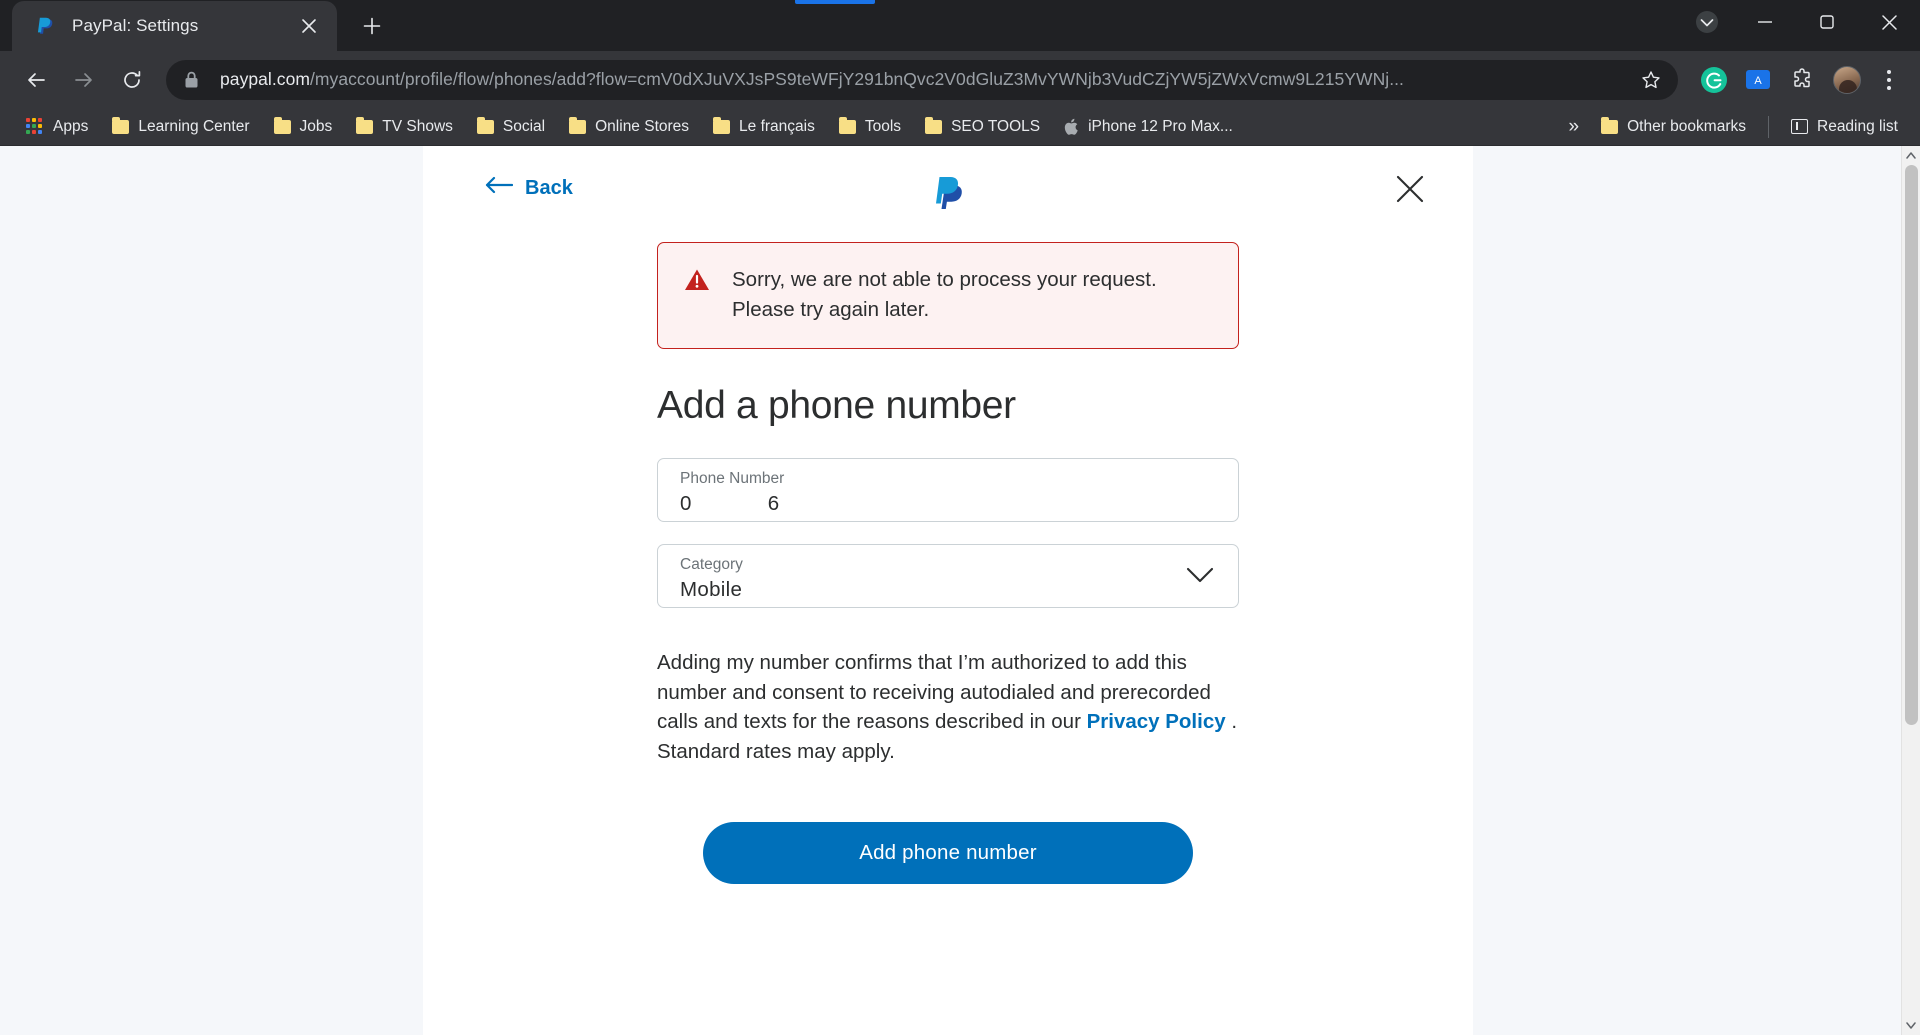 The width and height of the screenshot is (1920, 1035). What do you see at coordinates (870, 127) in the screenshot?
I see `bookmark-item-tools: Tools` at bounding box center [870, 127].